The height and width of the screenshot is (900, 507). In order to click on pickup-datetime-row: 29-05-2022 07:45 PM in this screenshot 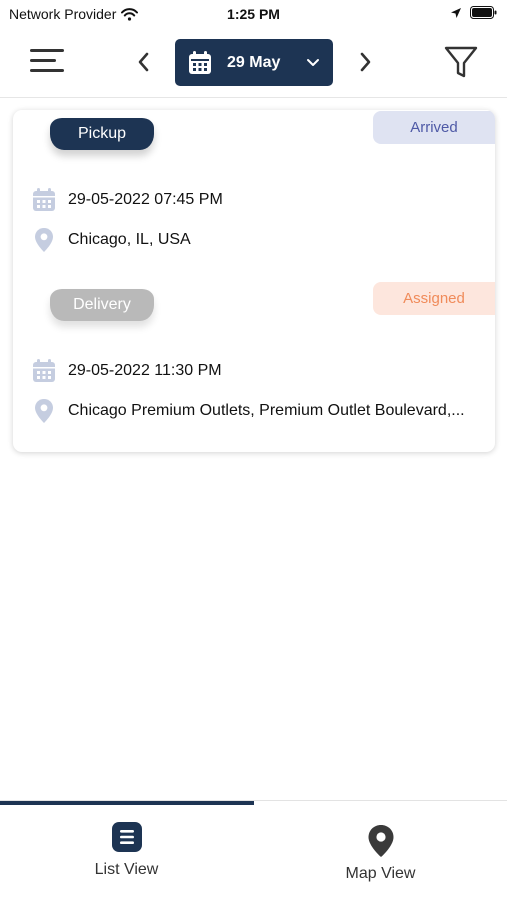, I will do `click(127, 200)`.